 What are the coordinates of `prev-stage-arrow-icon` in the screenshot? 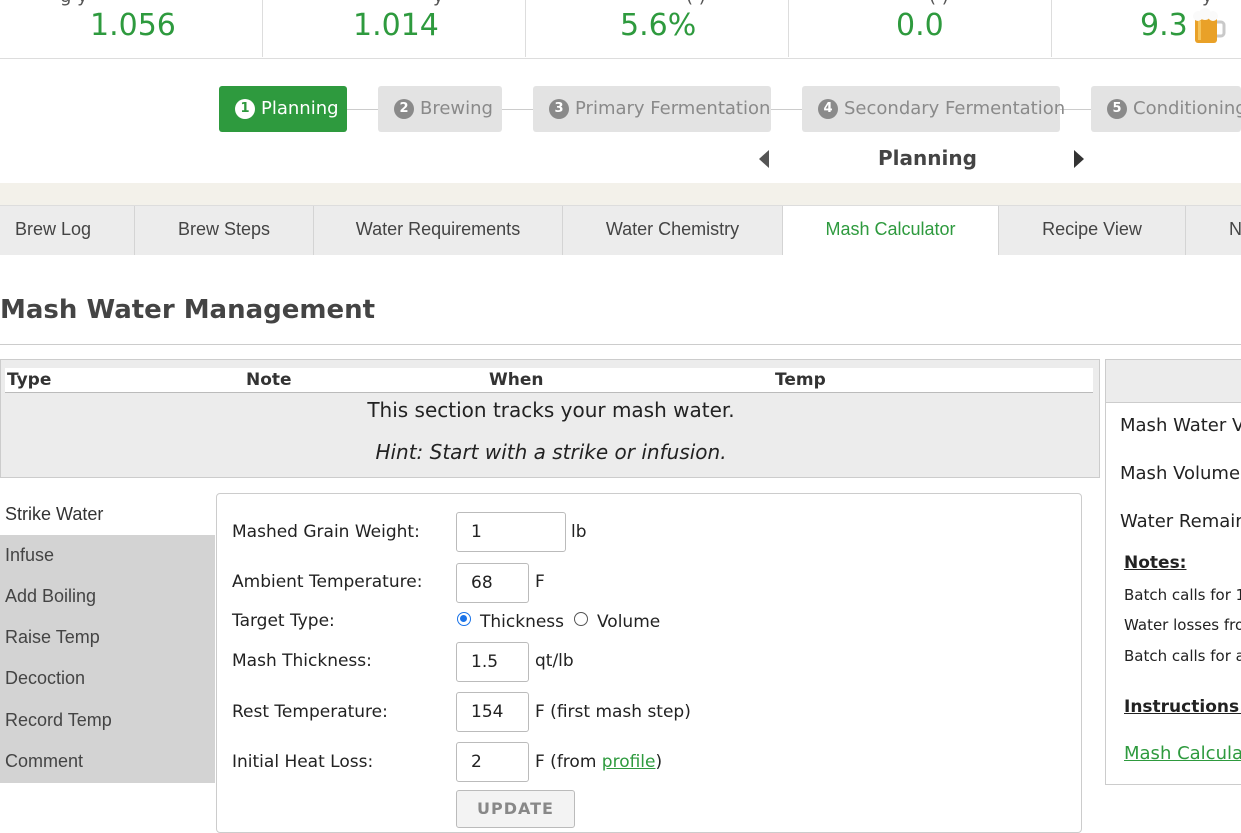 It's located at (764, 159).